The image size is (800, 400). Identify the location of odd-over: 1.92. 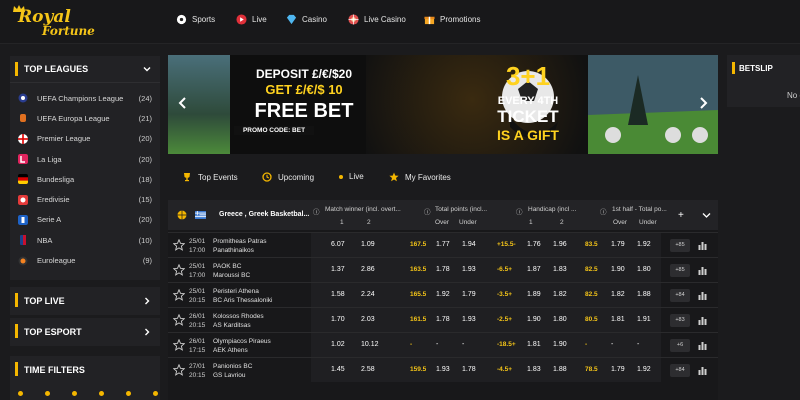
(443, 294).